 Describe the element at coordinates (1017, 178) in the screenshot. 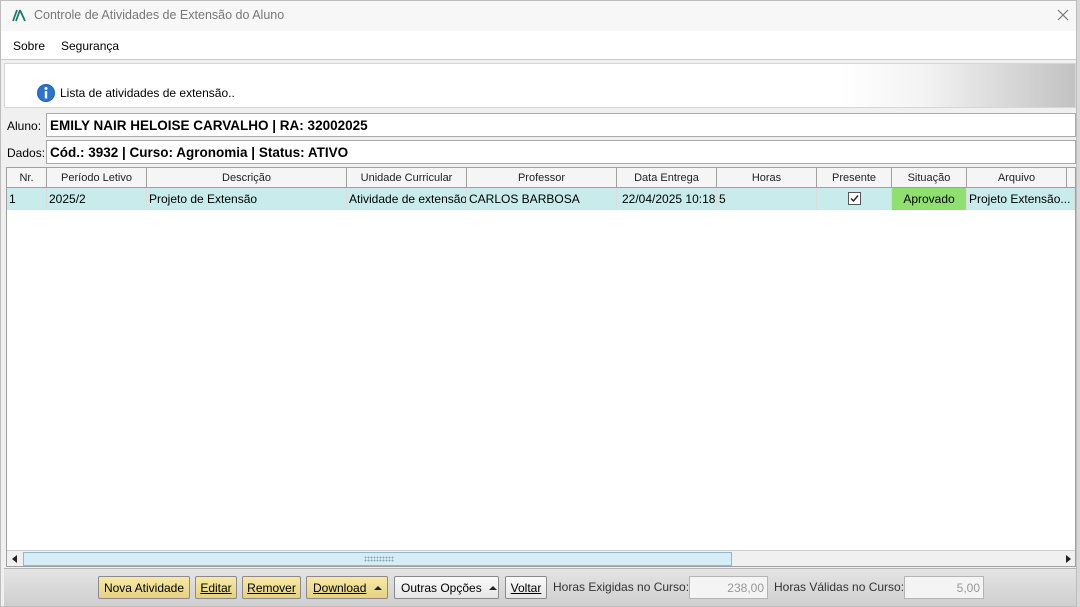

I see `column-header-arquivo: Arquivo` at that location.